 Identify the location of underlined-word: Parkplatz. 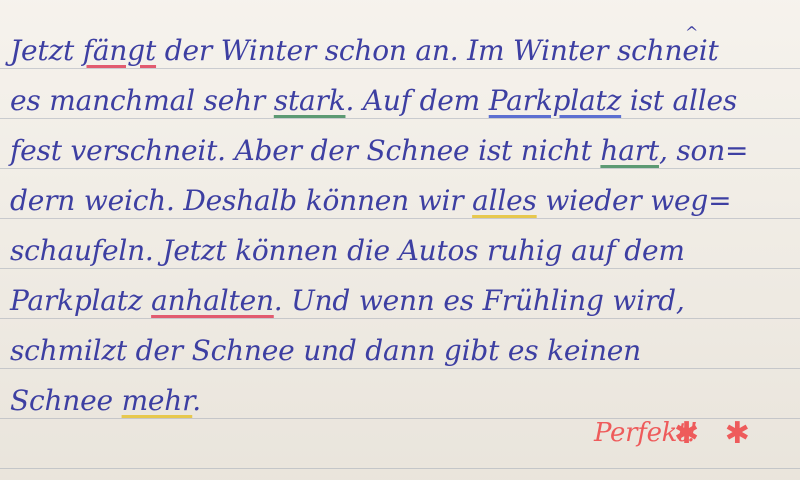
(555, 100).